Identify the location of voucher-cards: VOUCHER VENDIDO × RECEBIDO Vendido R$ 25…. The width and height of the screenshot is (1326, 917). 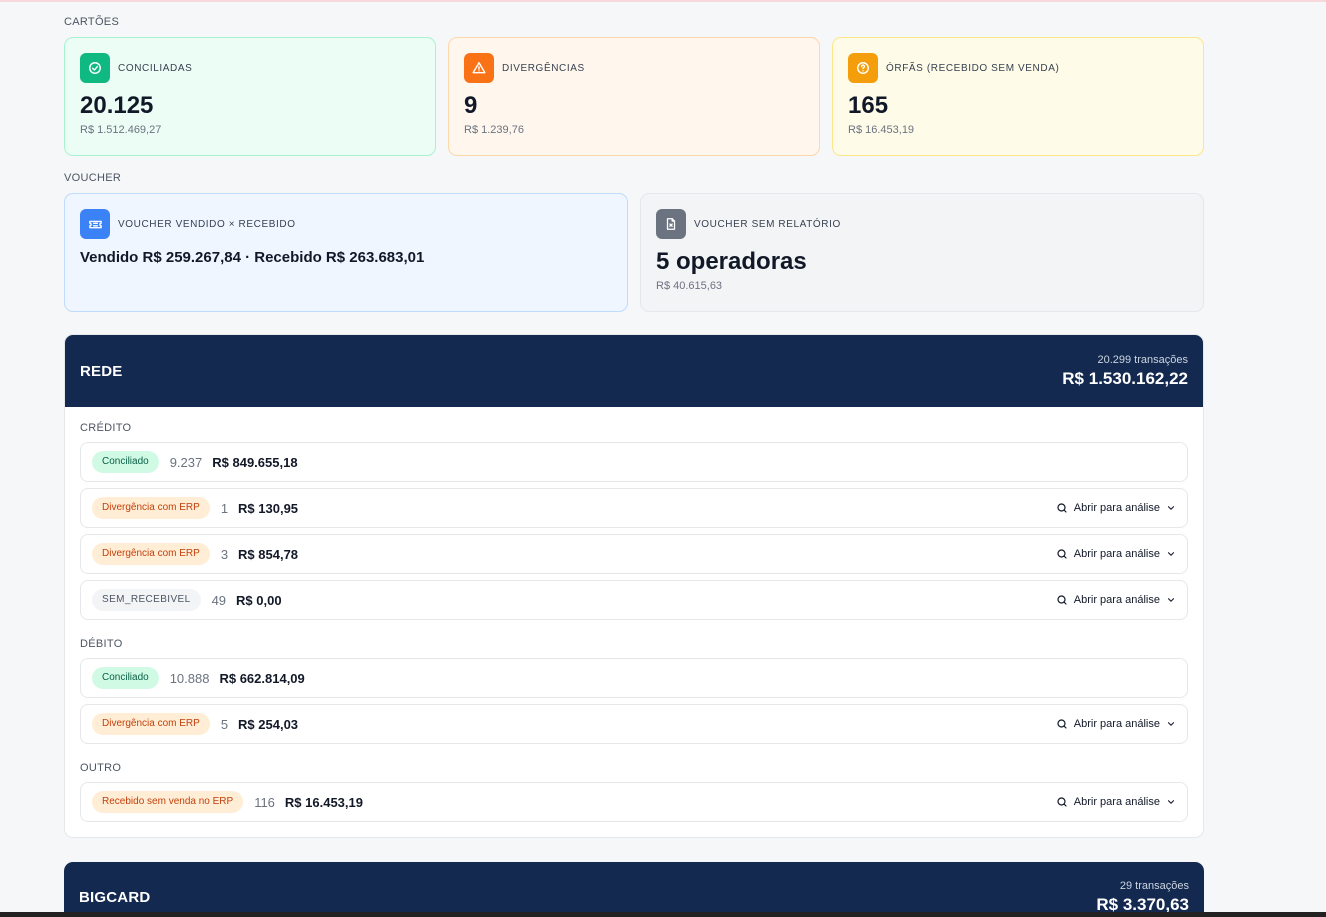
(634, 252).